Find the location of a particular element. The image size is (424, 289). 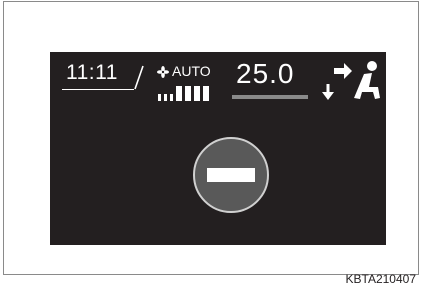

minus-icon is located at coordinates (231, 175).